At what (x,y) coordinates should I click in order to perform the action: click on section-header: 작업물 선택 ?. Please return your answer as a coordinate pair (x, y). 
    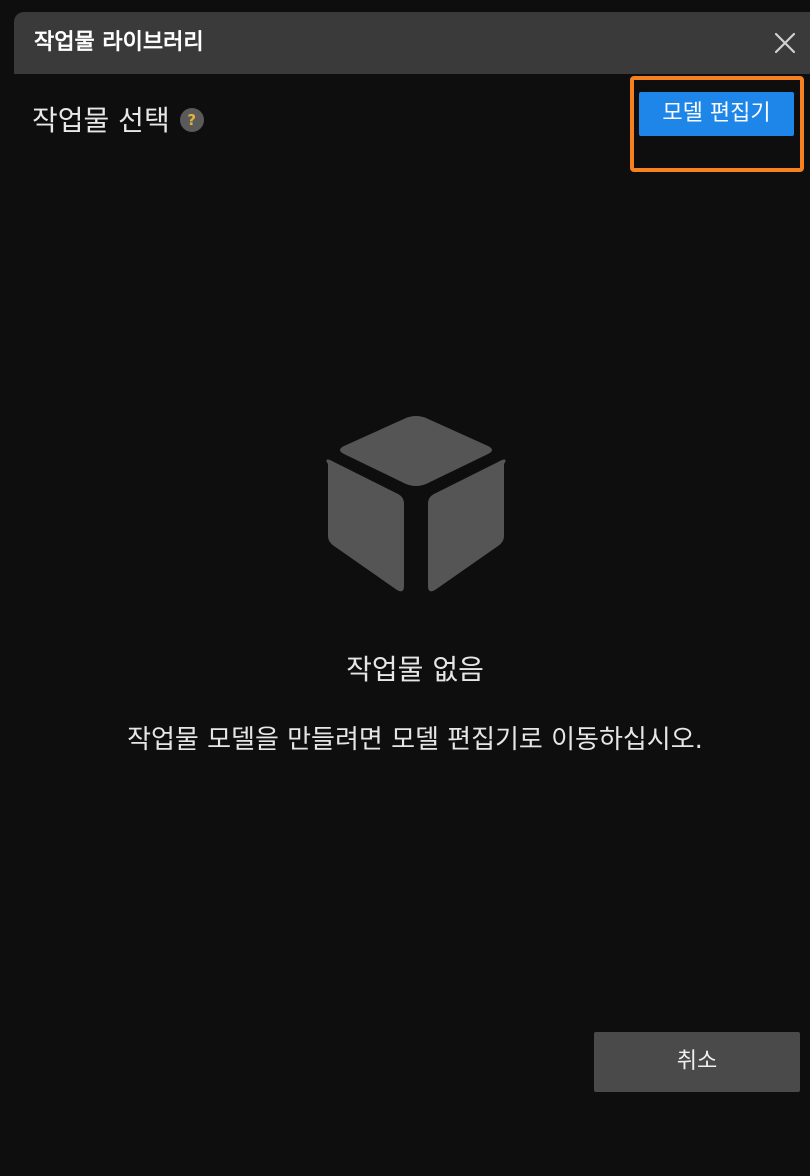
    Looking at the image, I should click on (118, 121).